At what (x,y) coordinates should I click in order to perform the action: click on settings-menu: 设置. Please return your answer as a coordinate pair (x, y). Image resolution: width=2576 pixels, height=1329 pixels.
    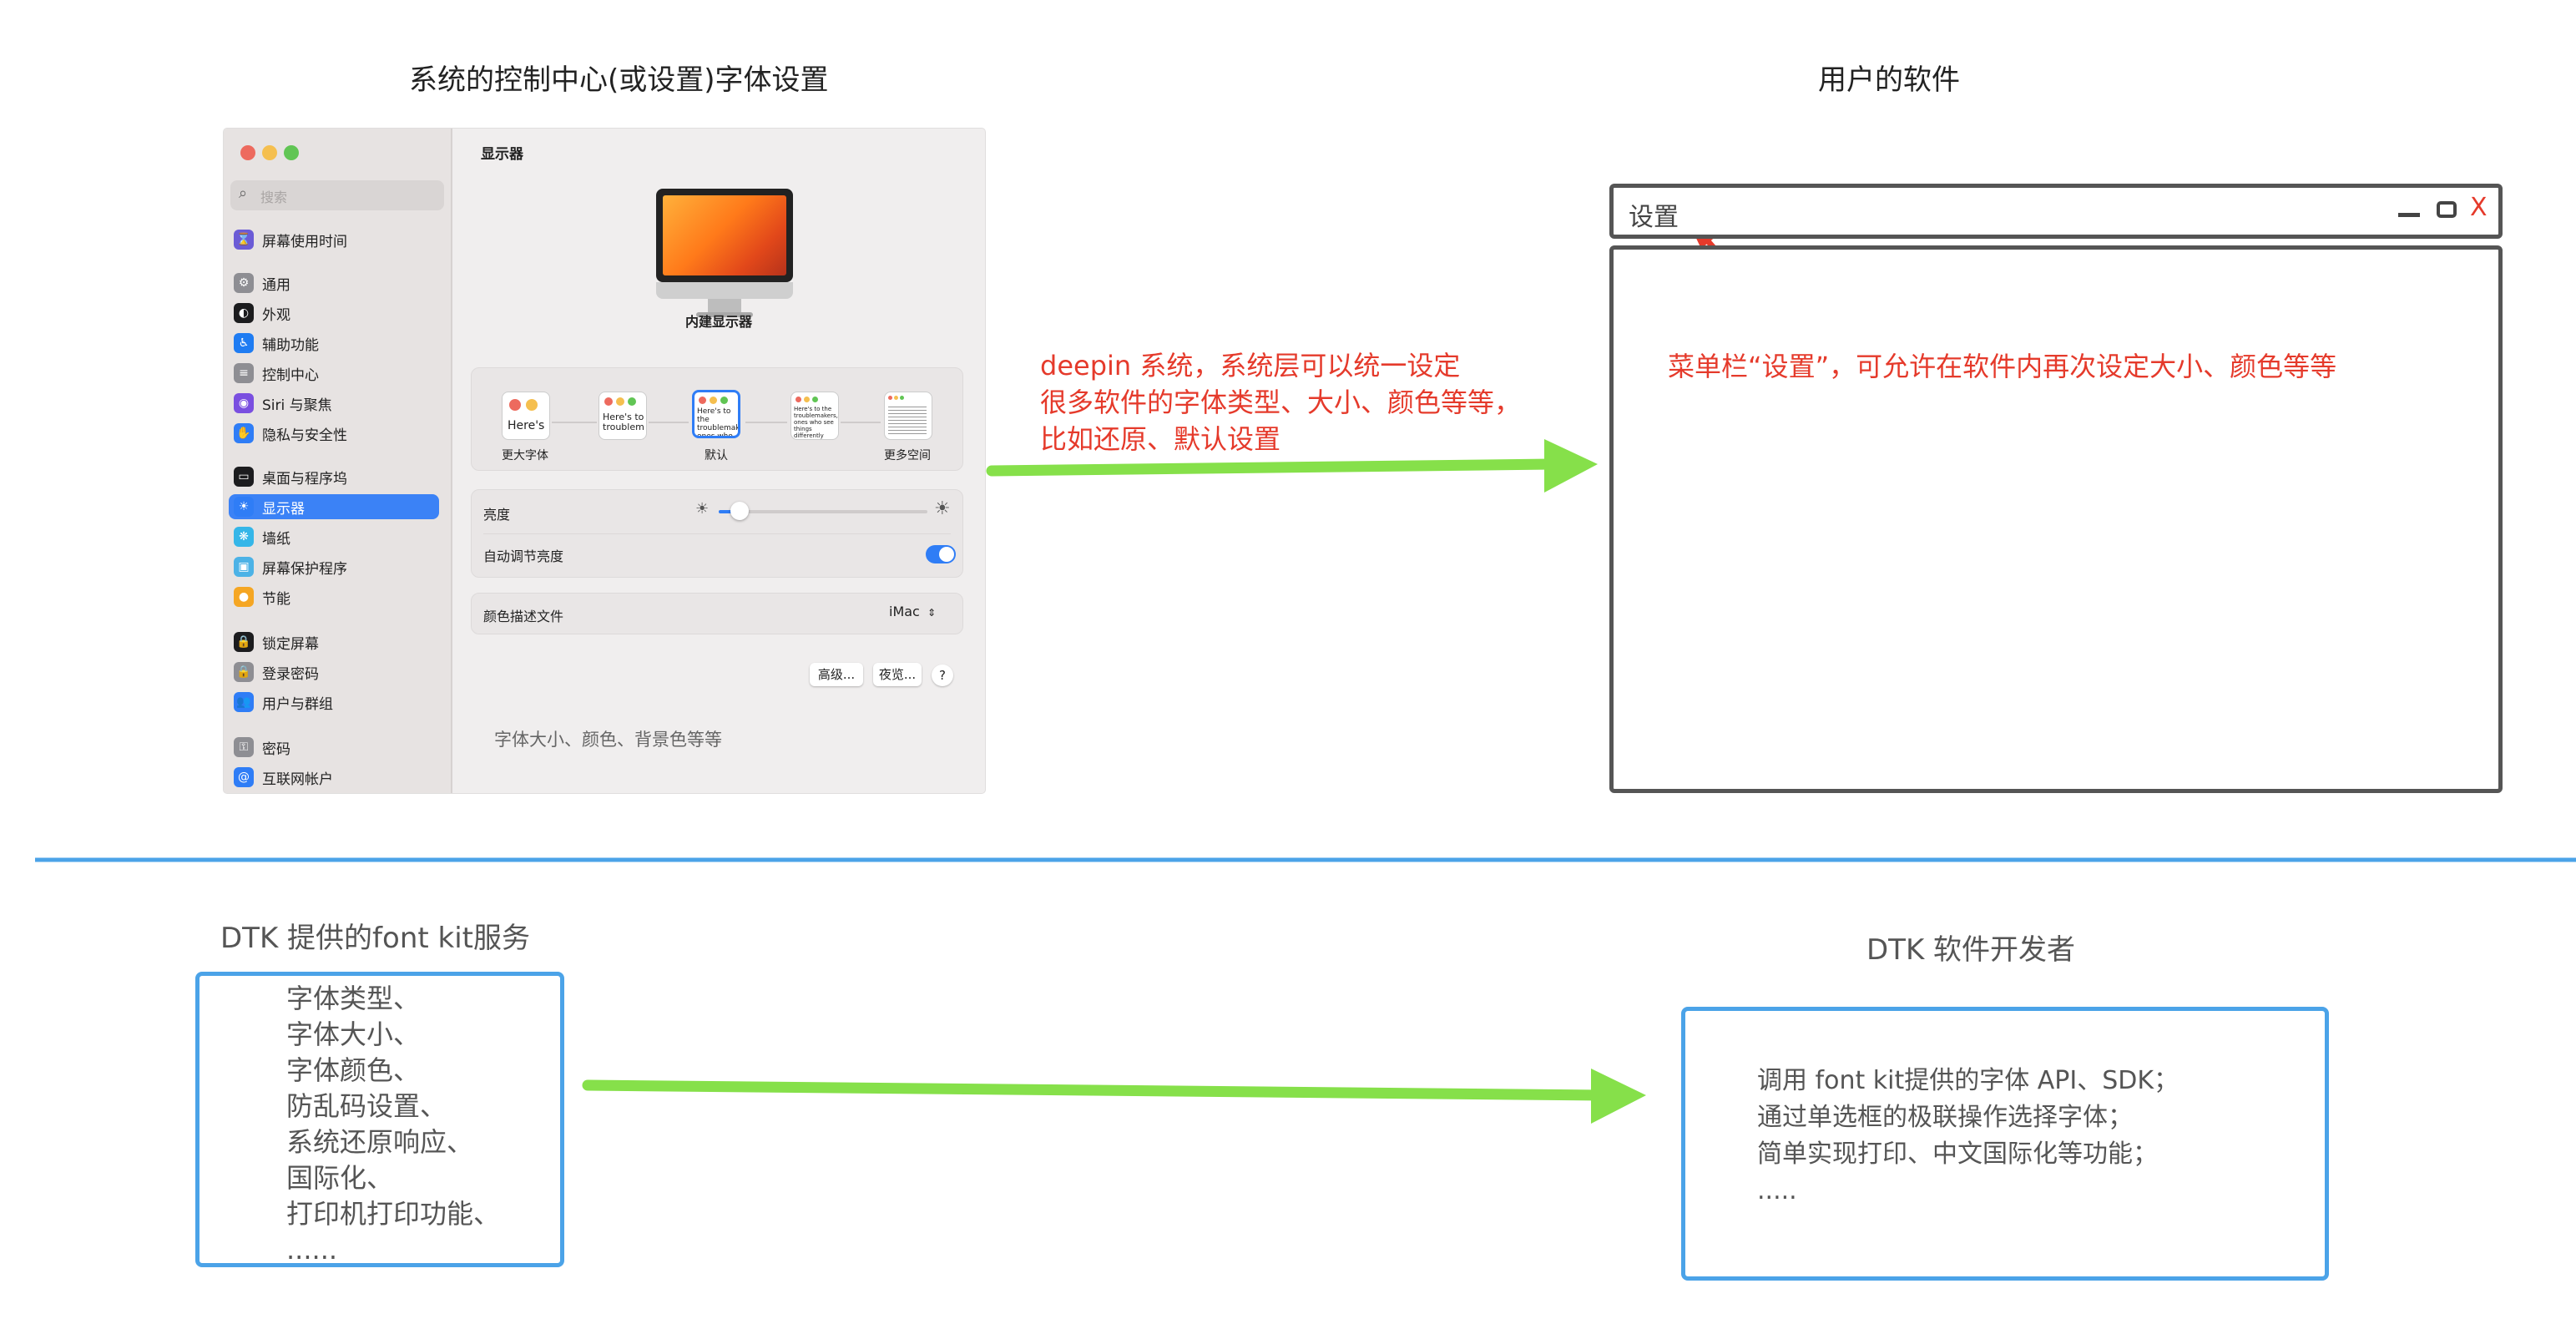
    Looking at the image, I should click on (1654, 214).